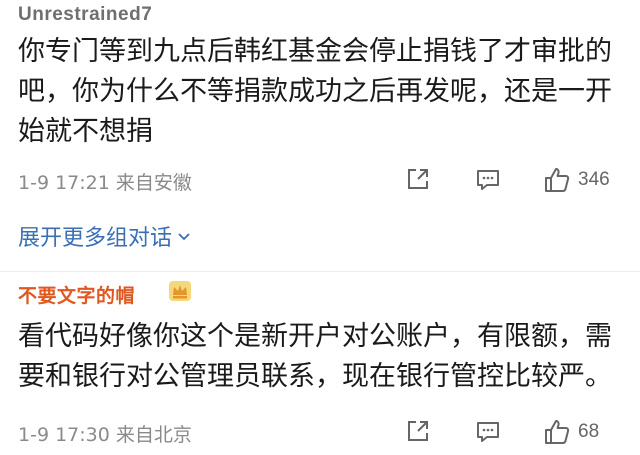 This screenshot has width=640, height=455. Describe the element at coordinates (594, 179) in the screenshot. I see `like-count: 346` at that location.